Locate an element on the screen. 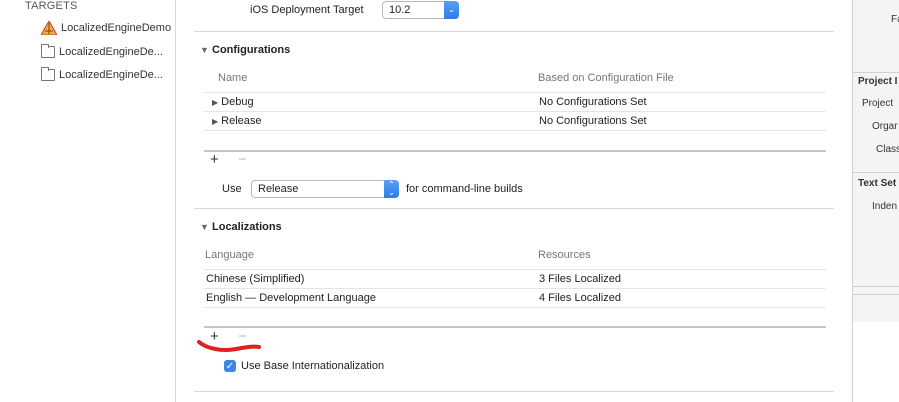  localization-language: English — Development Language is located at coordinates (291, 298).